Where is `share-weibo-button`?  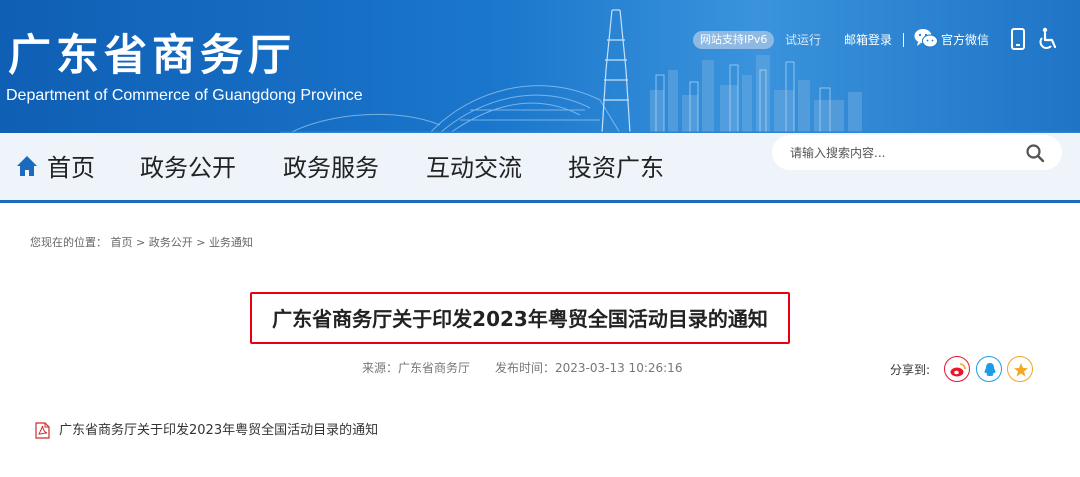 share-weibo-button is located at coordinates (957, 369).